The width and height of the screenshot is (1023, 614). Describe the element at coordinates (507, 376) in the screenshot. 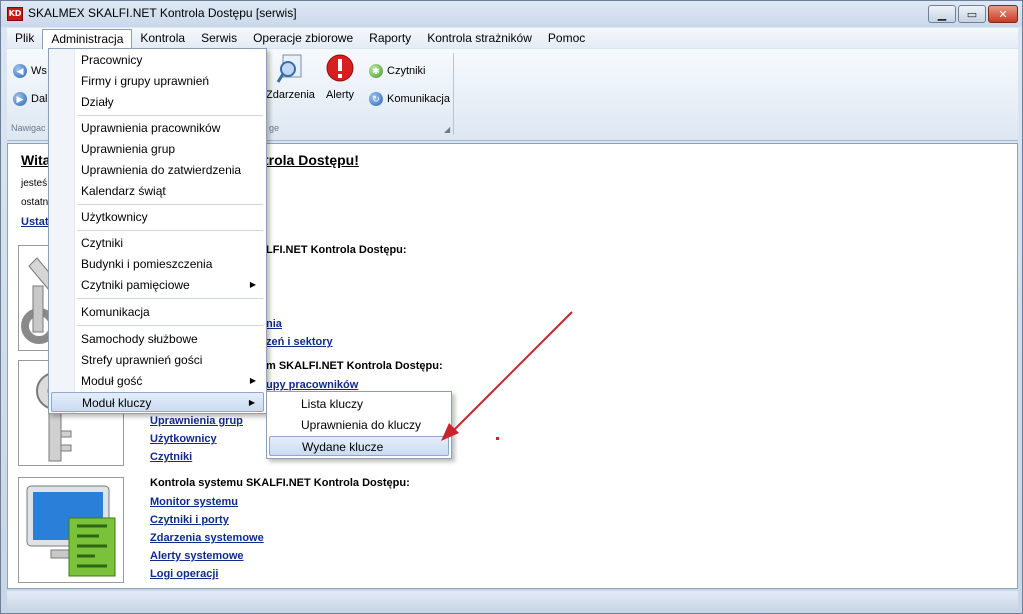

I see `annotation-arrow` at that location.